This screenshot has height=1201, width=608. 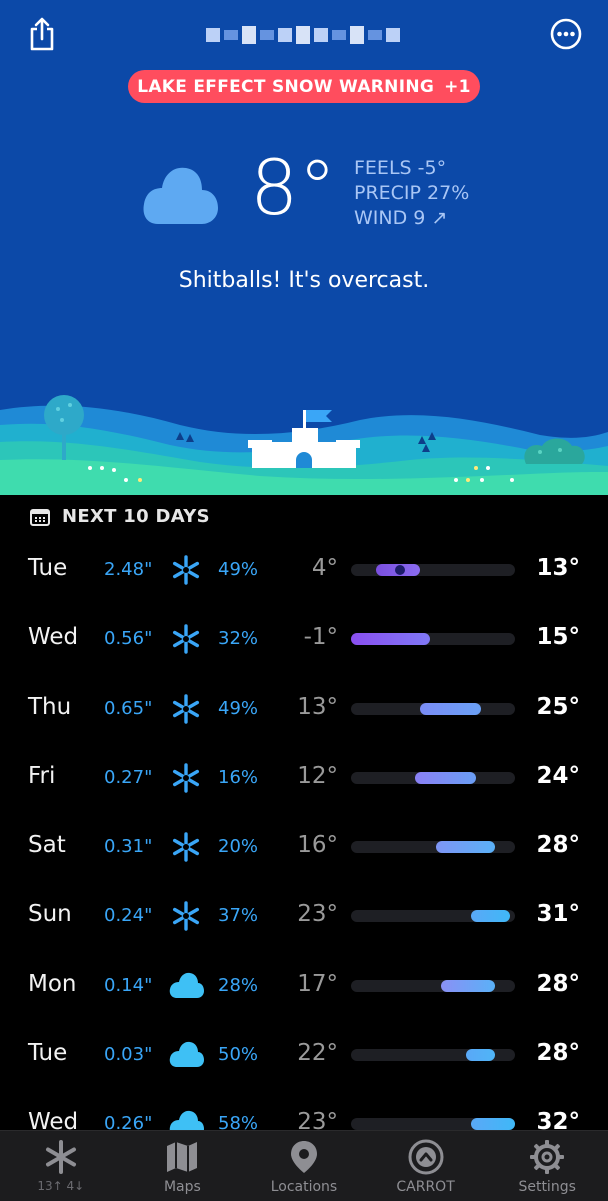 I want to click on more-icon, so click(x=566, y=34).